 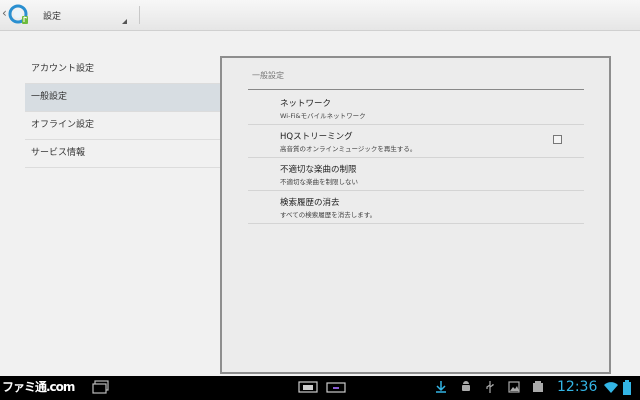 What do you see at coordinates (627, 387) in the screenshot?
I see `battery-icon` at bounding box center [627, 387].